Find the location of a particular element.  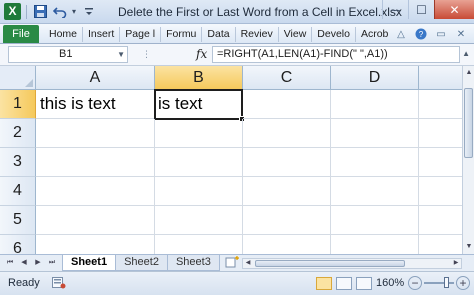

row-header-1: 1 is located at coordinates (18, 104).